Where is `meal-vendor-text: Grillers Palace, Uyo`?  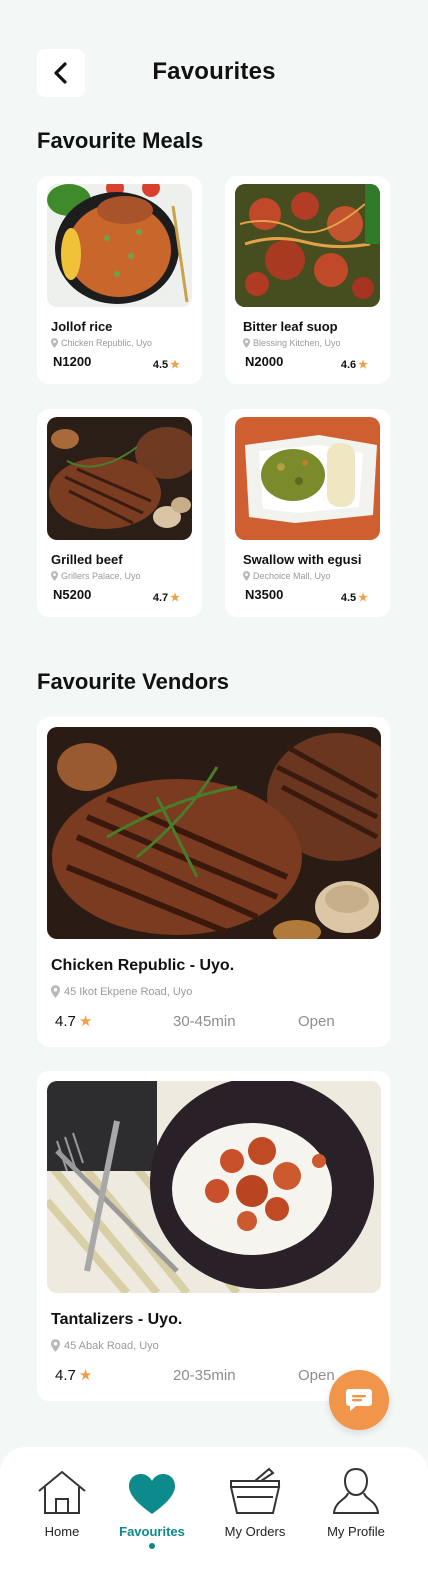 meal-vendor-text: Grillers Palace, Uyo is located at coordinates (101, 576).